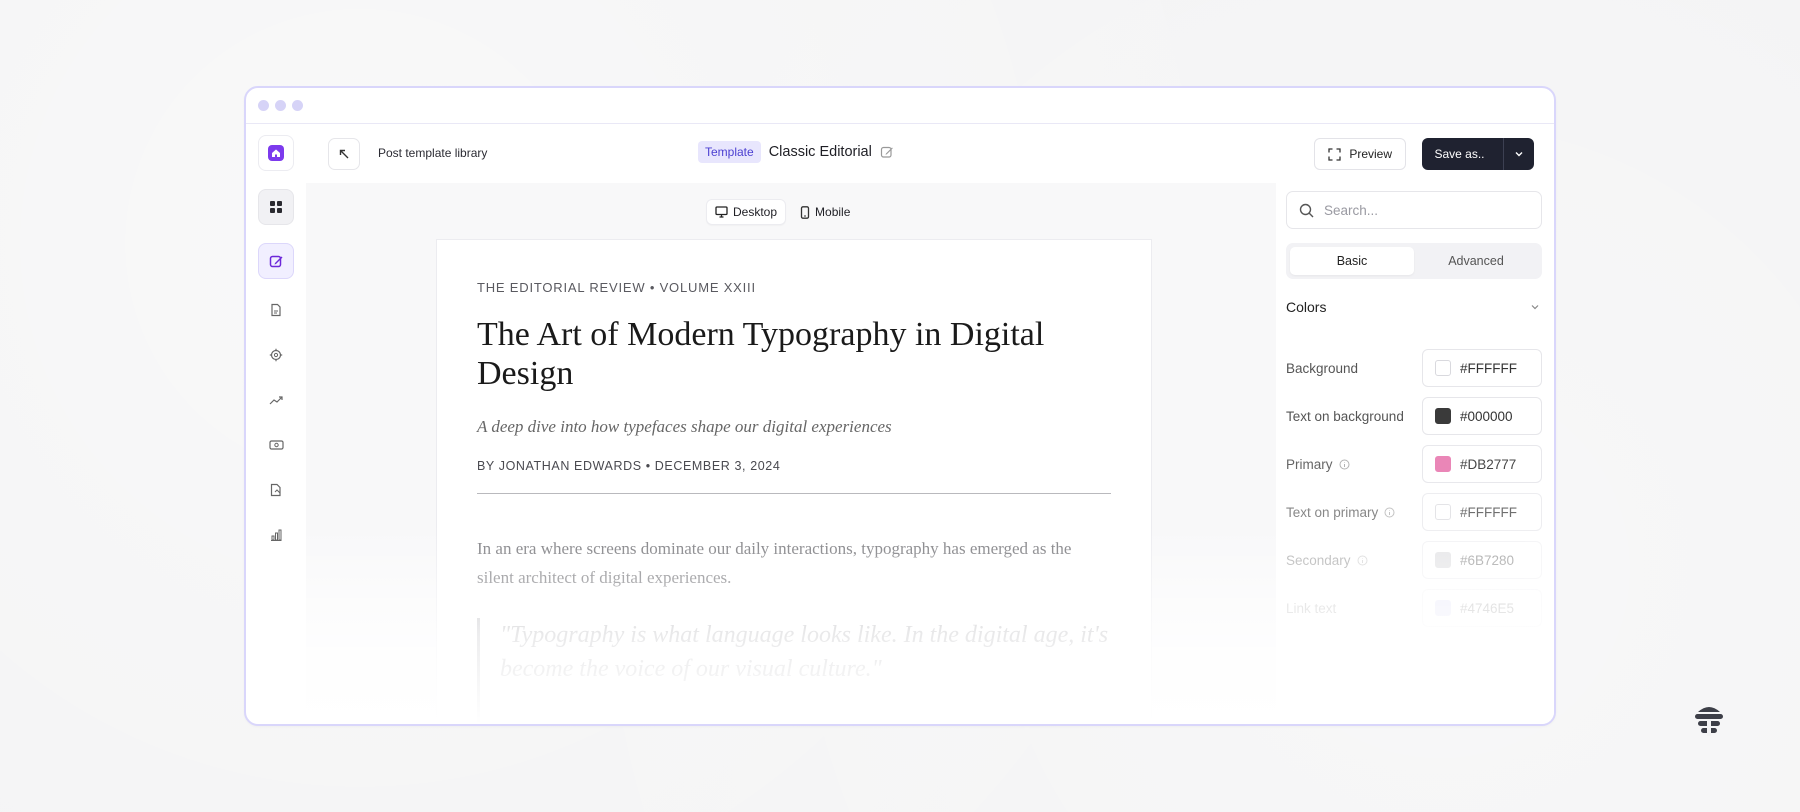  What do you see at coordinates (1370, 154) in the screenshot?
I see `preview-label: Preview` at bounding box center [1370, 154].